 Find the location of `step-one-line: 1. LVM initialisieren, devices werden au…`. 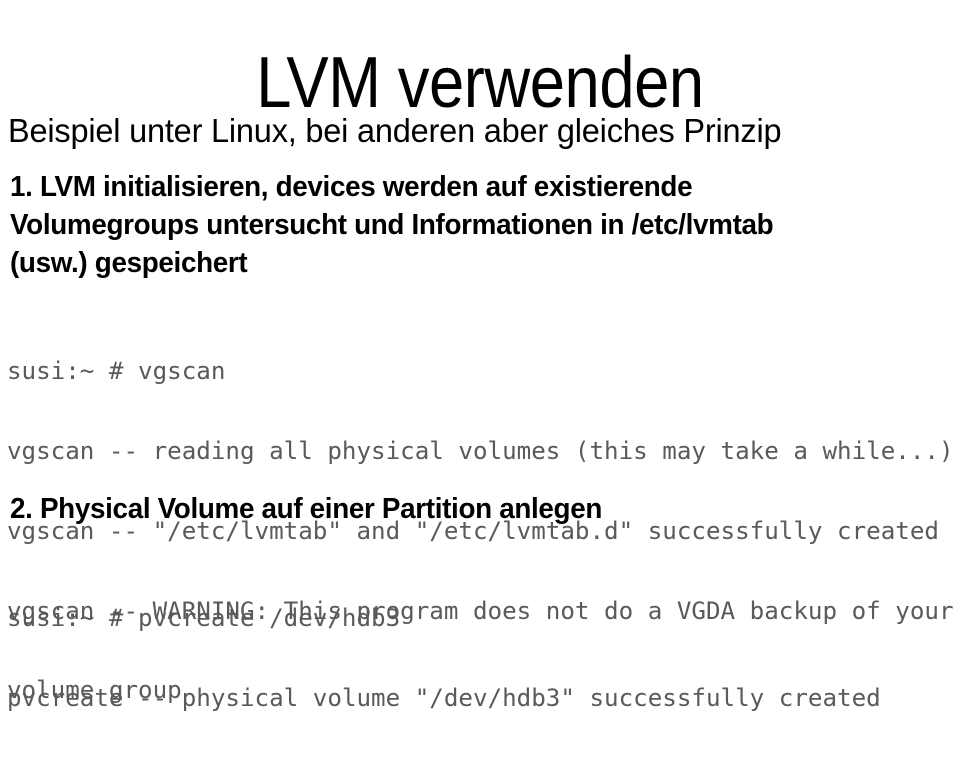

step-one-line: 1. LVM initialisieren, devices werden au… is located at coordinates (351, 187).